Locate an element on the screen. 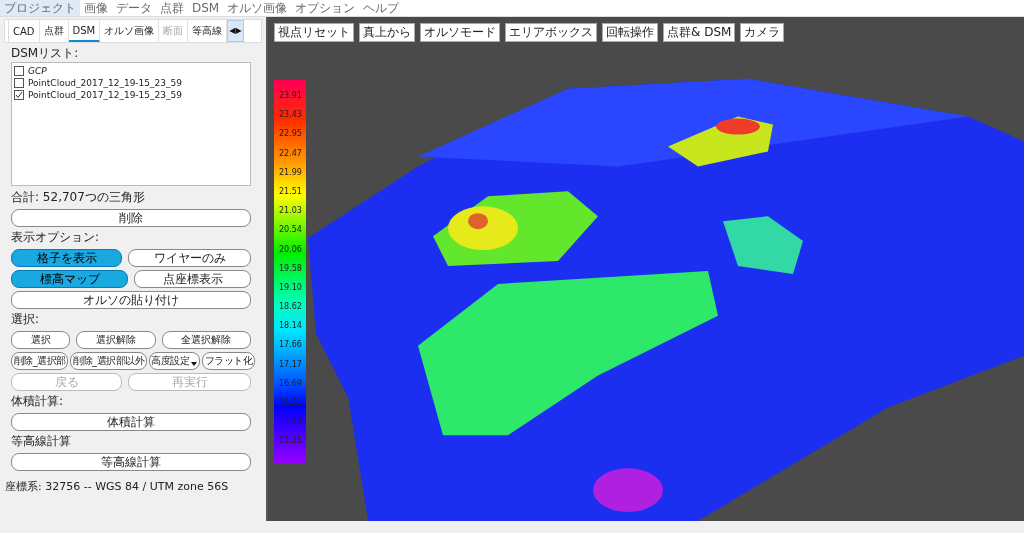 The height and width of the screenshot is (533, 1024). scale-label: 20.54 is located at coordinates (290, 230).